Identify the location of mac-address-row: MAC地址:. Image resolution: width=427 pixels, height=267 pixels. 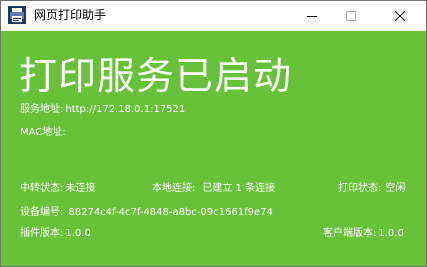
(44, 132).